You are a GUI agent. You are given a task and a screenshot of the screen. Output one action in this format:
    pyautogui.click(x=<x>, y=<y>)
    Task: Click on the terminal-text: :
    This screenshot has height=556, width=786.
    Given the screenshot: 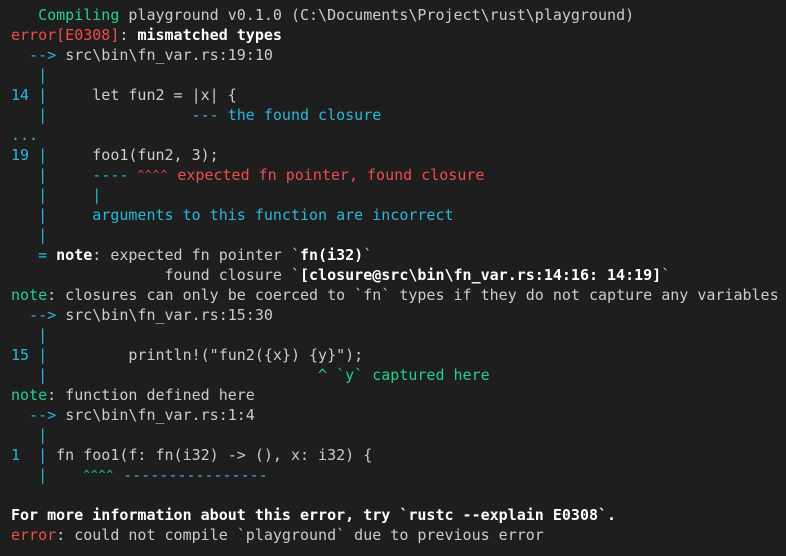 What is the action you would take?
    pyautogui.click(x=128, y=35)
    